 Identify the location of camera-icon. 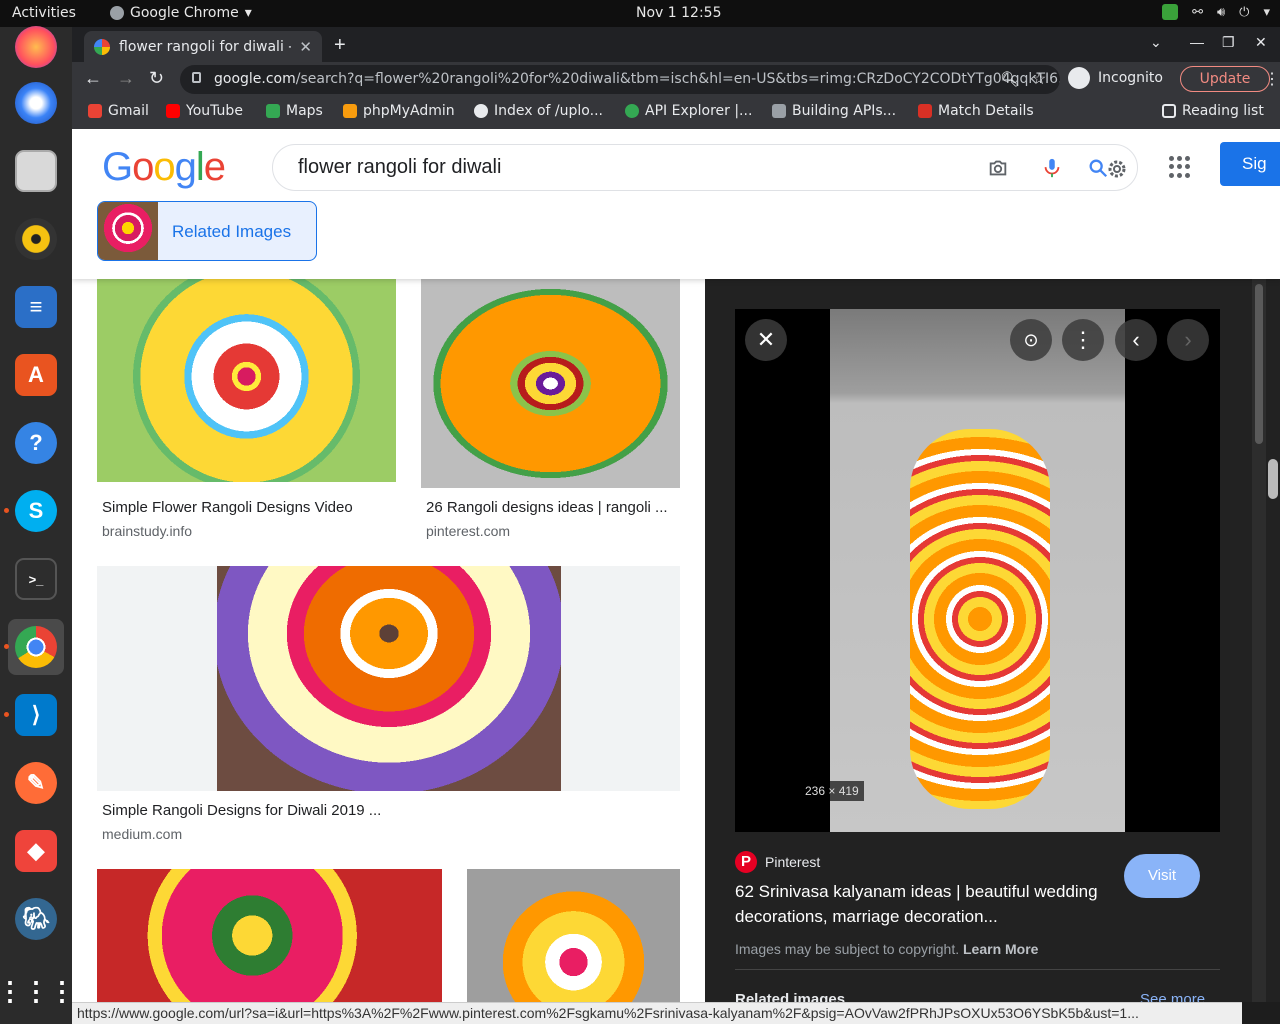
(998, 168).